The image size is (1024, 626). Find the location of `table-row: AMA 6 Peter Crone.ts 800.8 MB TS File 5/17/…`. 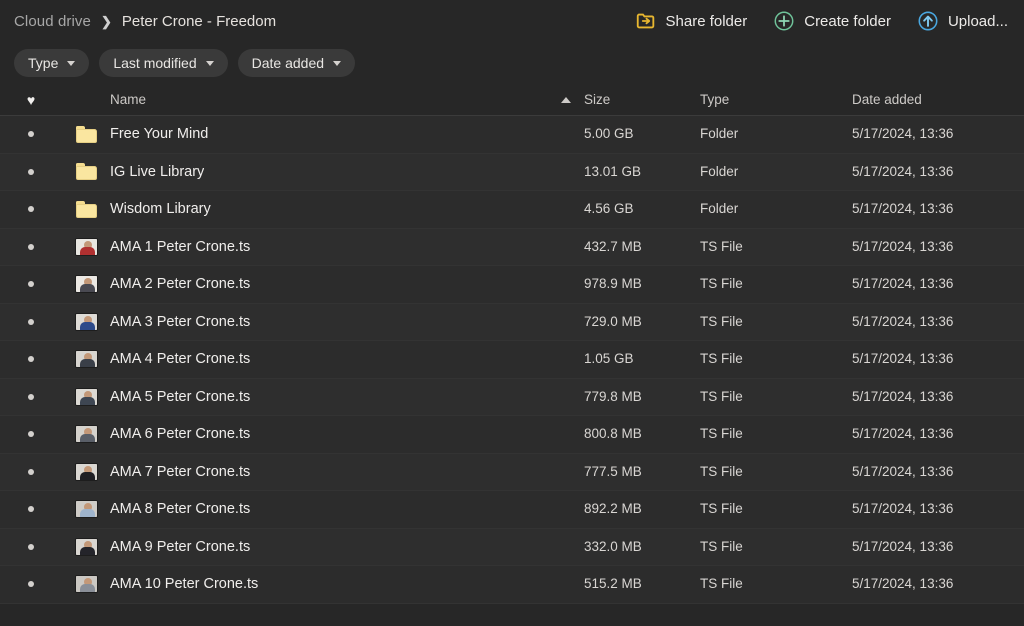

table-row: AMA 6 Peter Crone.ts 800.8 MB TS File 5/17/… is located at coordinates (512, 435).